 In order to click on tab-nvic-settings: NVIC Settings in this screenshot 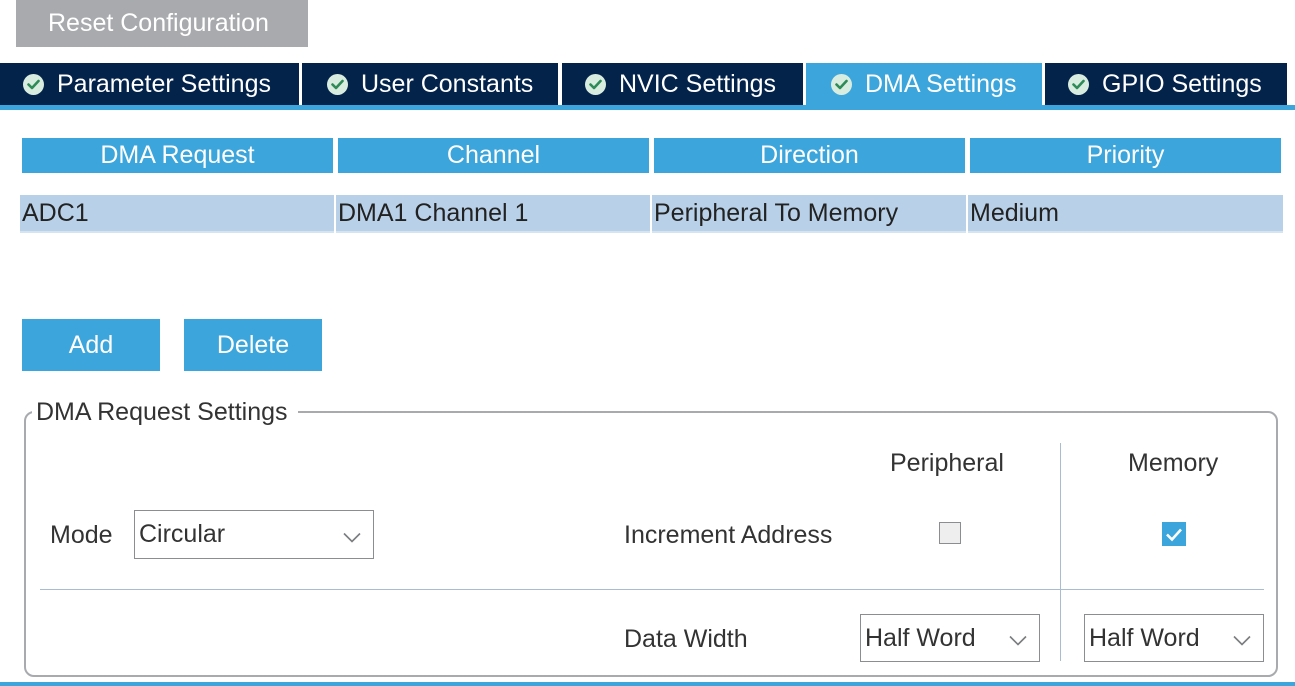, I will do `click(682, 84)`.